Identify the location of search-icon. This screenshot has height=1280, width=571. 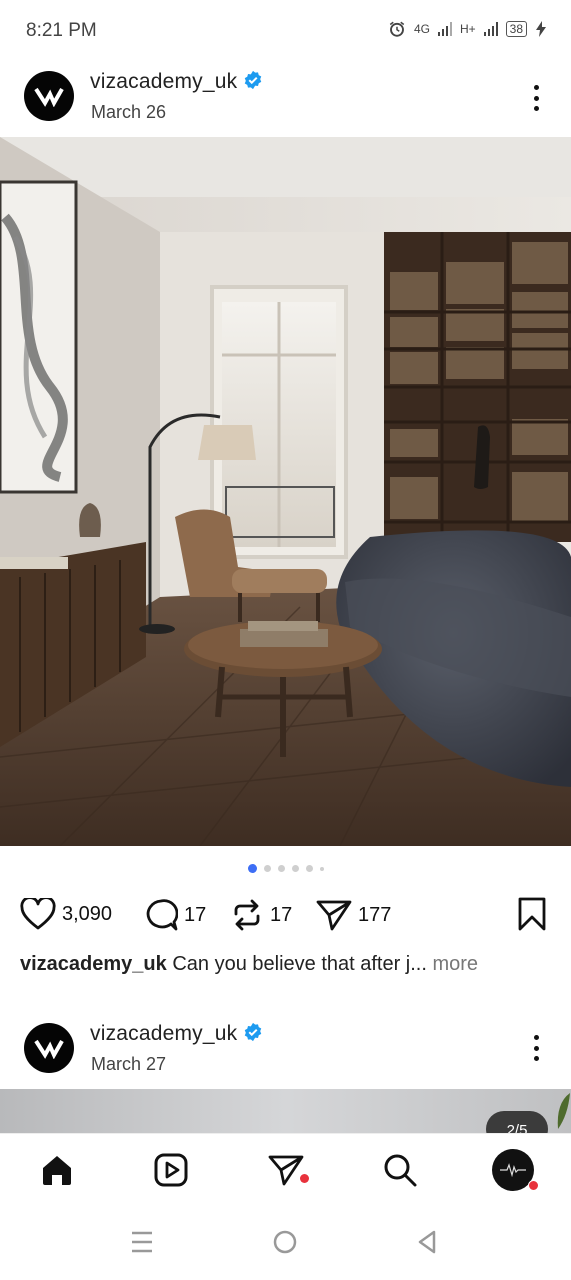
(400, 1170).